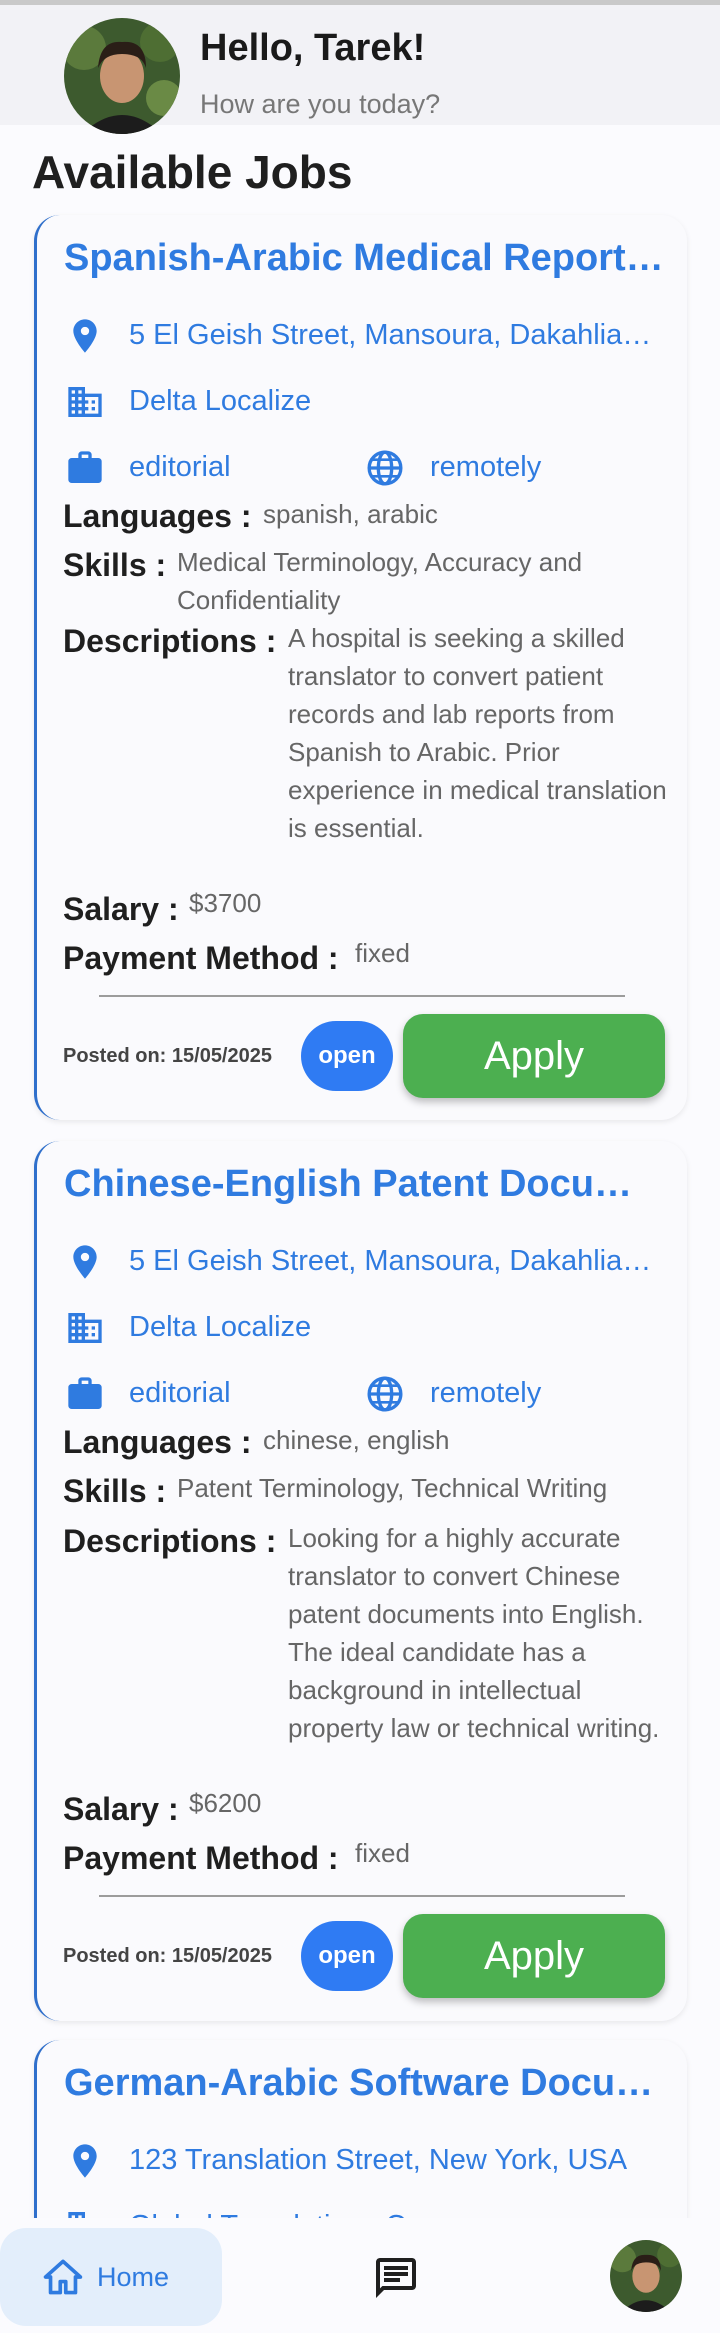 The height and width of the screenshot is (2333, 720). I want to click on job-location: 123 Translation Street, New York, USA, so click(378, 2160).